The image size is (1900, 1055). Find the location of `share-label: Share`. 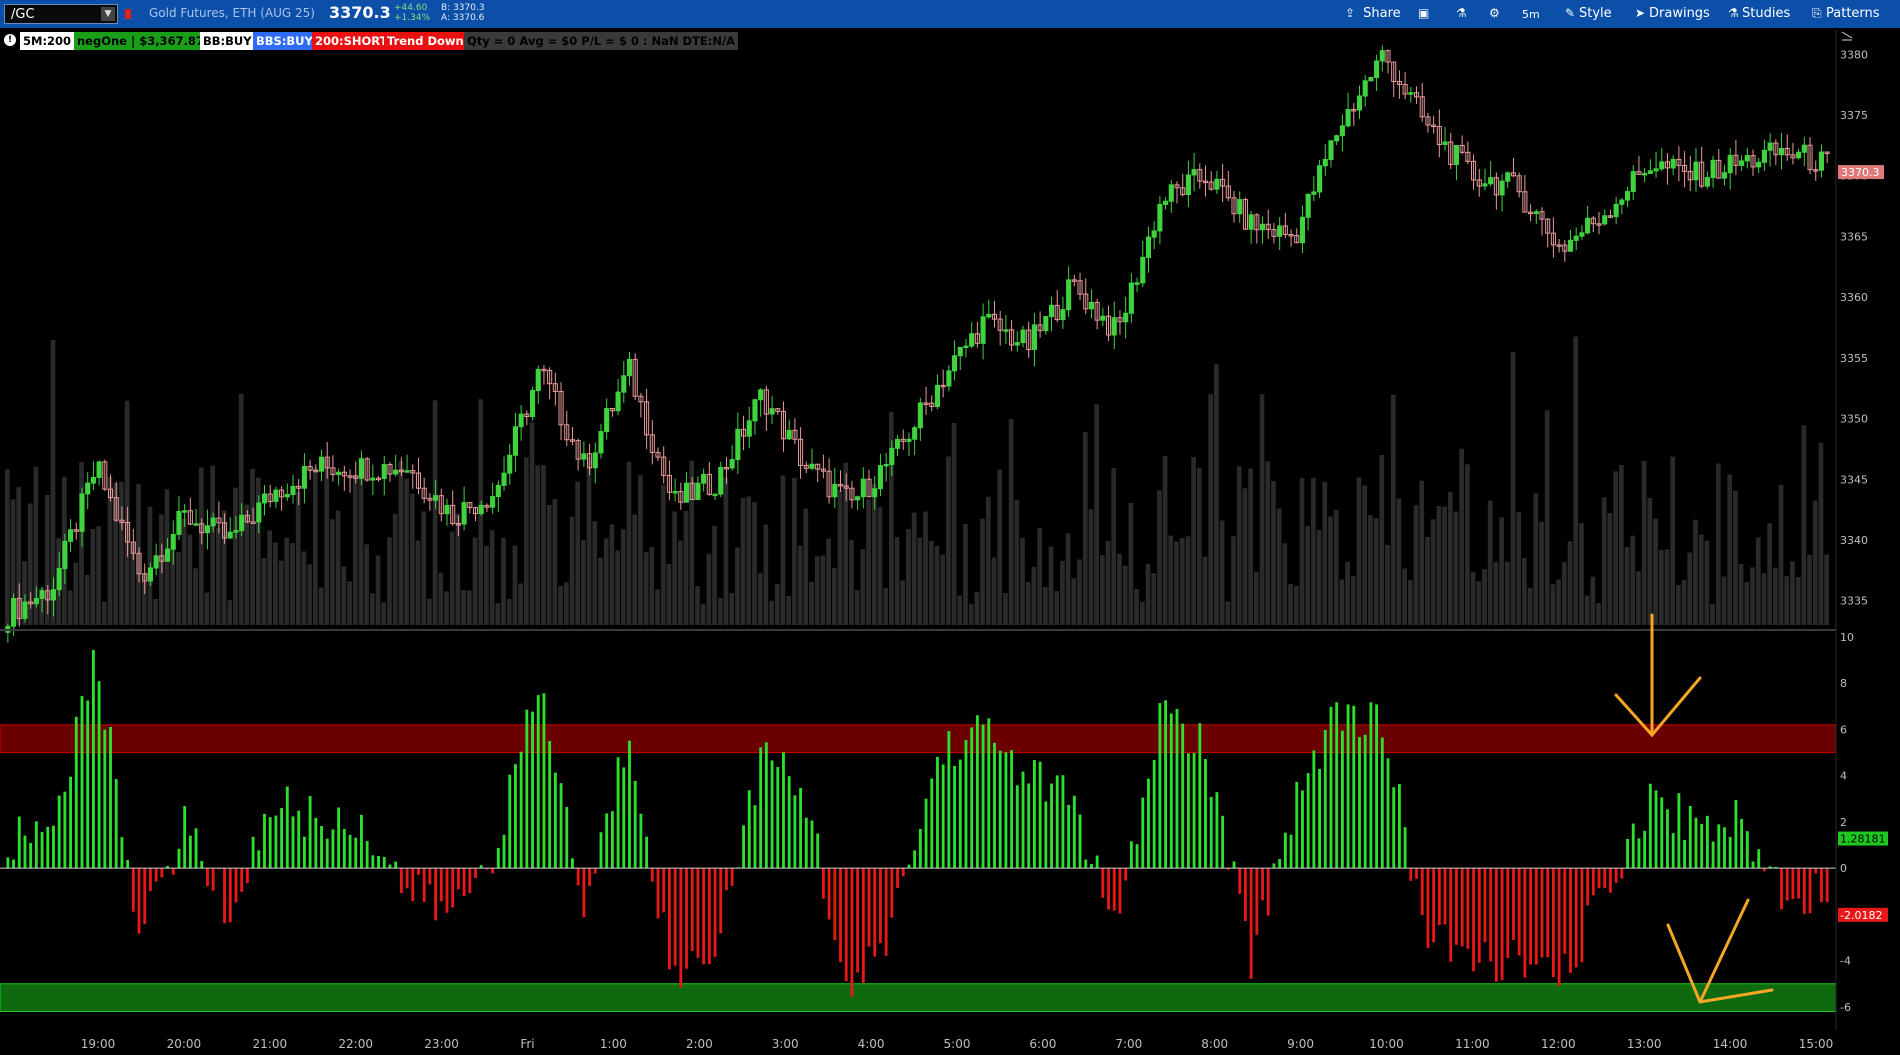

share-label: Share is located at coordinates (1382, 13).